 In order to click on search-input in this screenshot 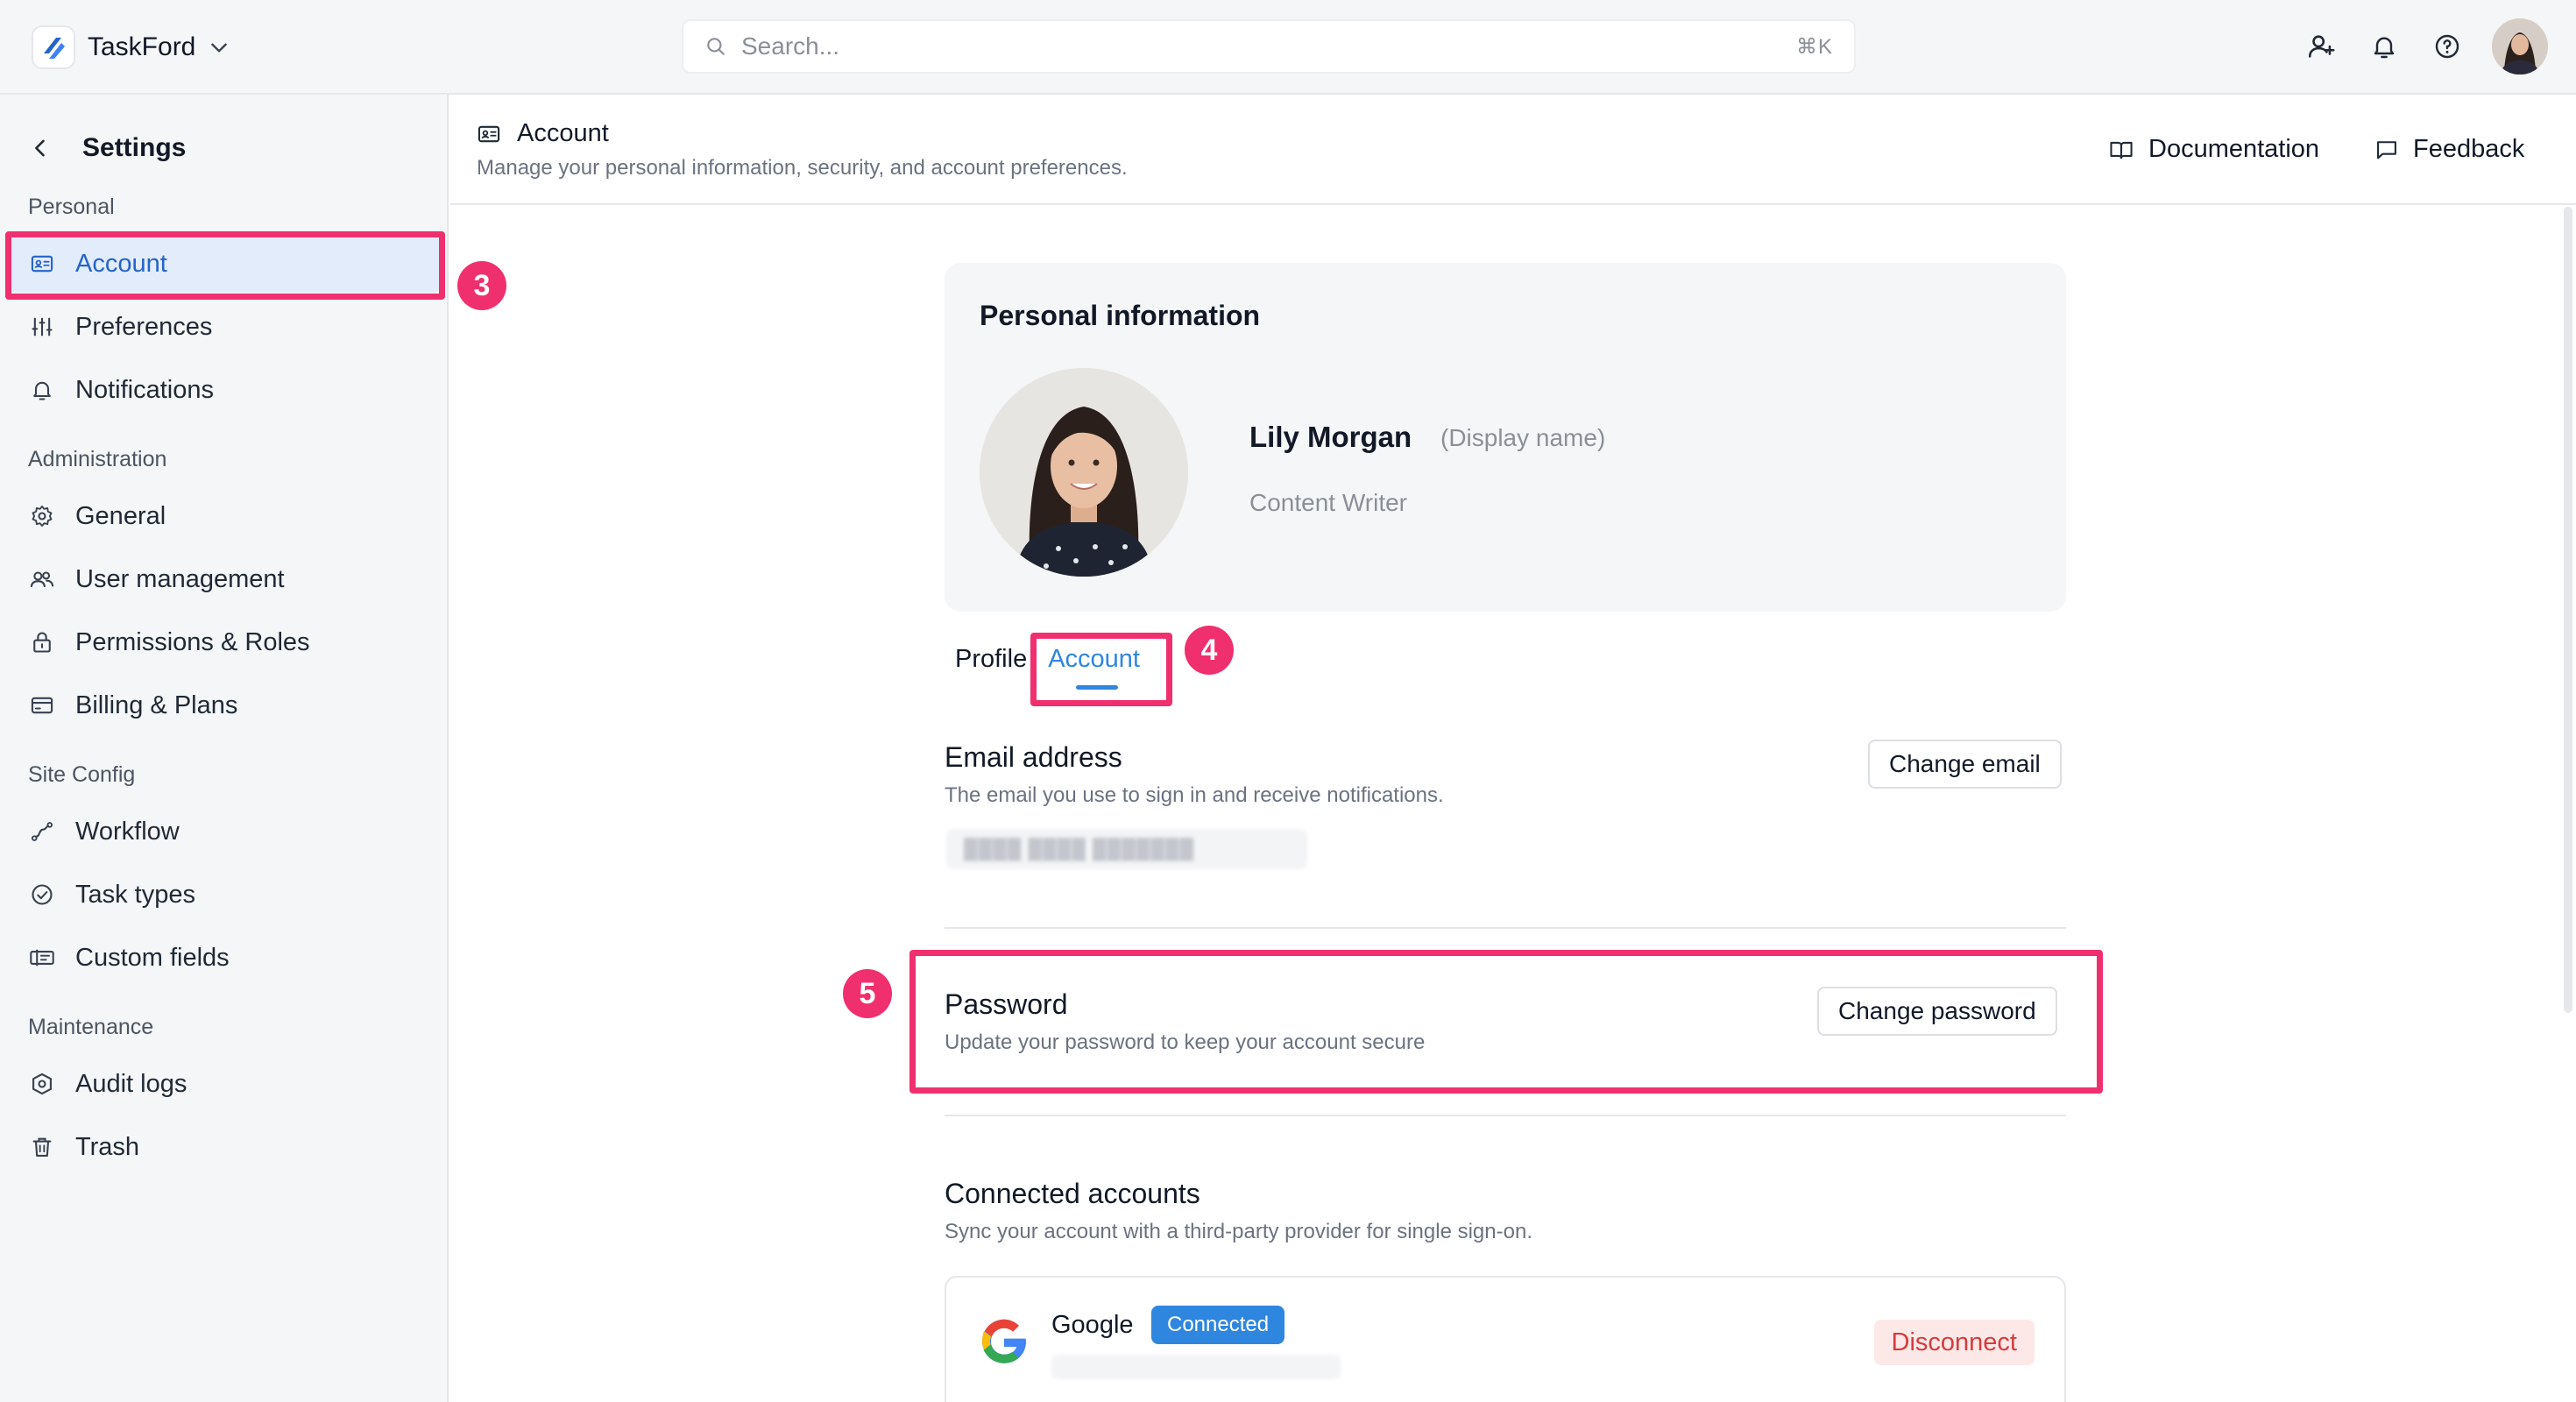, I will do `click(1268, 46)`.